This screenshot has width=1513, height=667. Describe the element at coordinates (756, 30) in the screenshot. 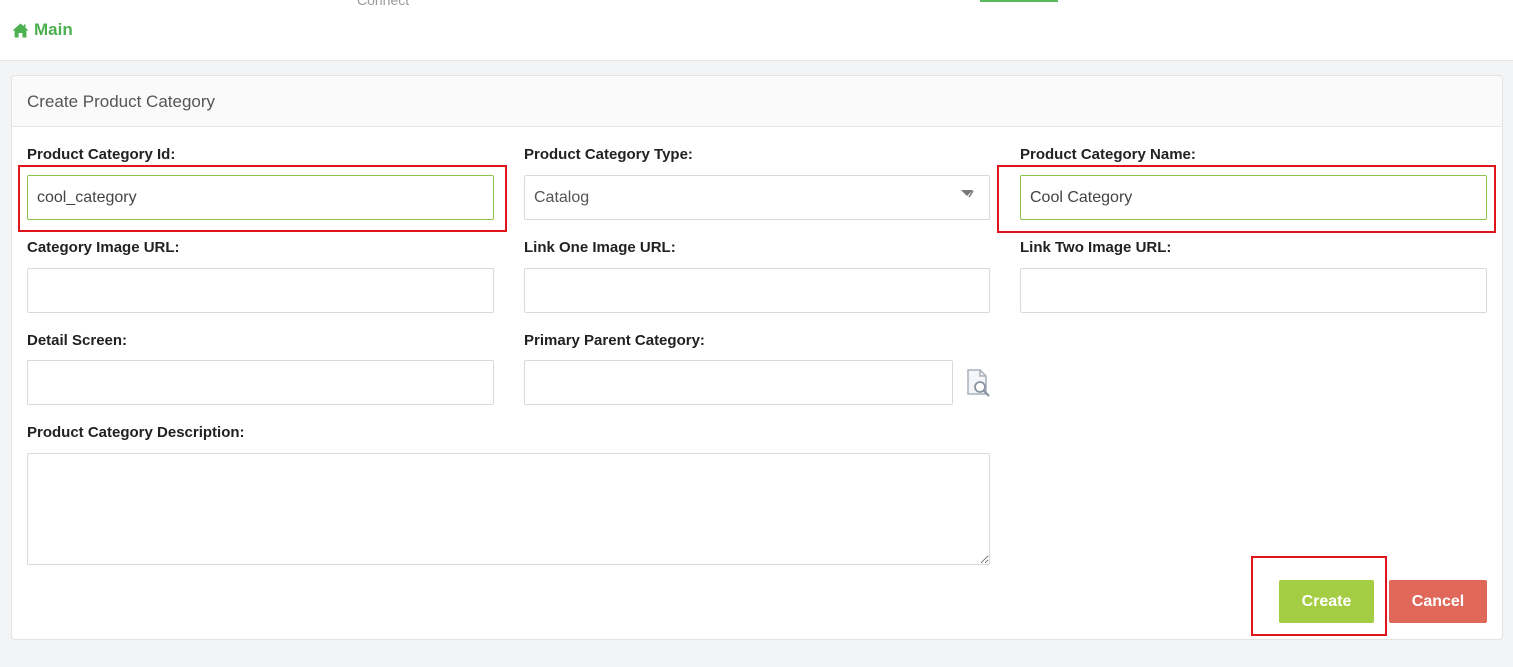

I see `top-bar: Connect Main` at that location.